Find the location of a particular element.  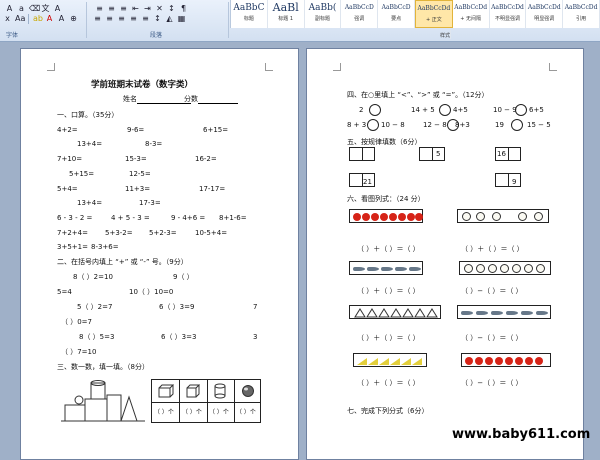

section-1-heading: 一、口算。（35分） is located at coordinates (88, 115).